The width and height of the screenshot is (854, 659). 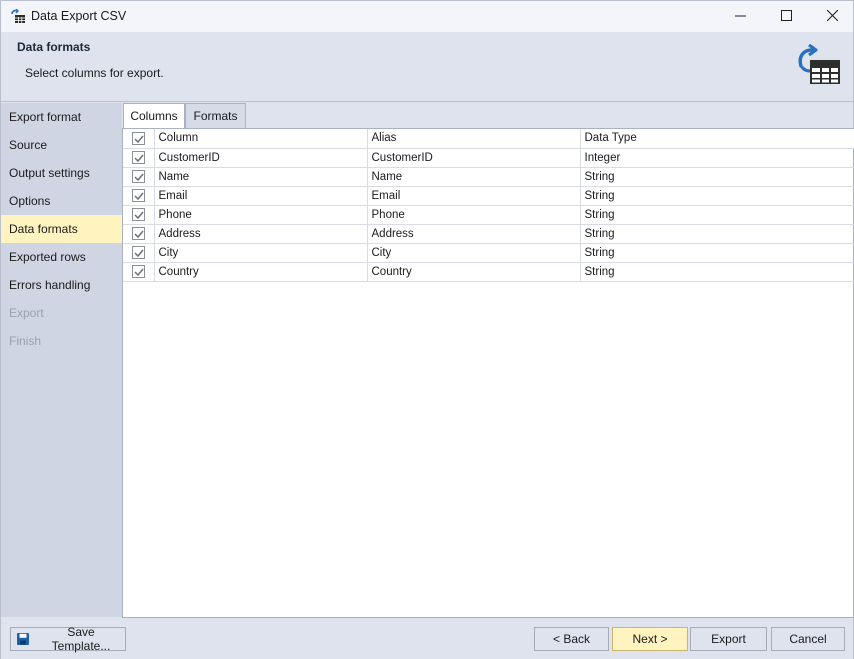 I want to click on cell-column: City, so click(x=261, y=253).